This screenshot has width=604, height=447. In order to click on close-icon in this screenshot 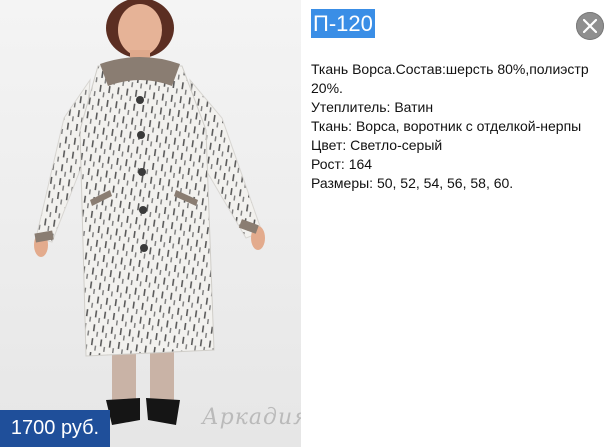, I will do `click(590, 26)`.